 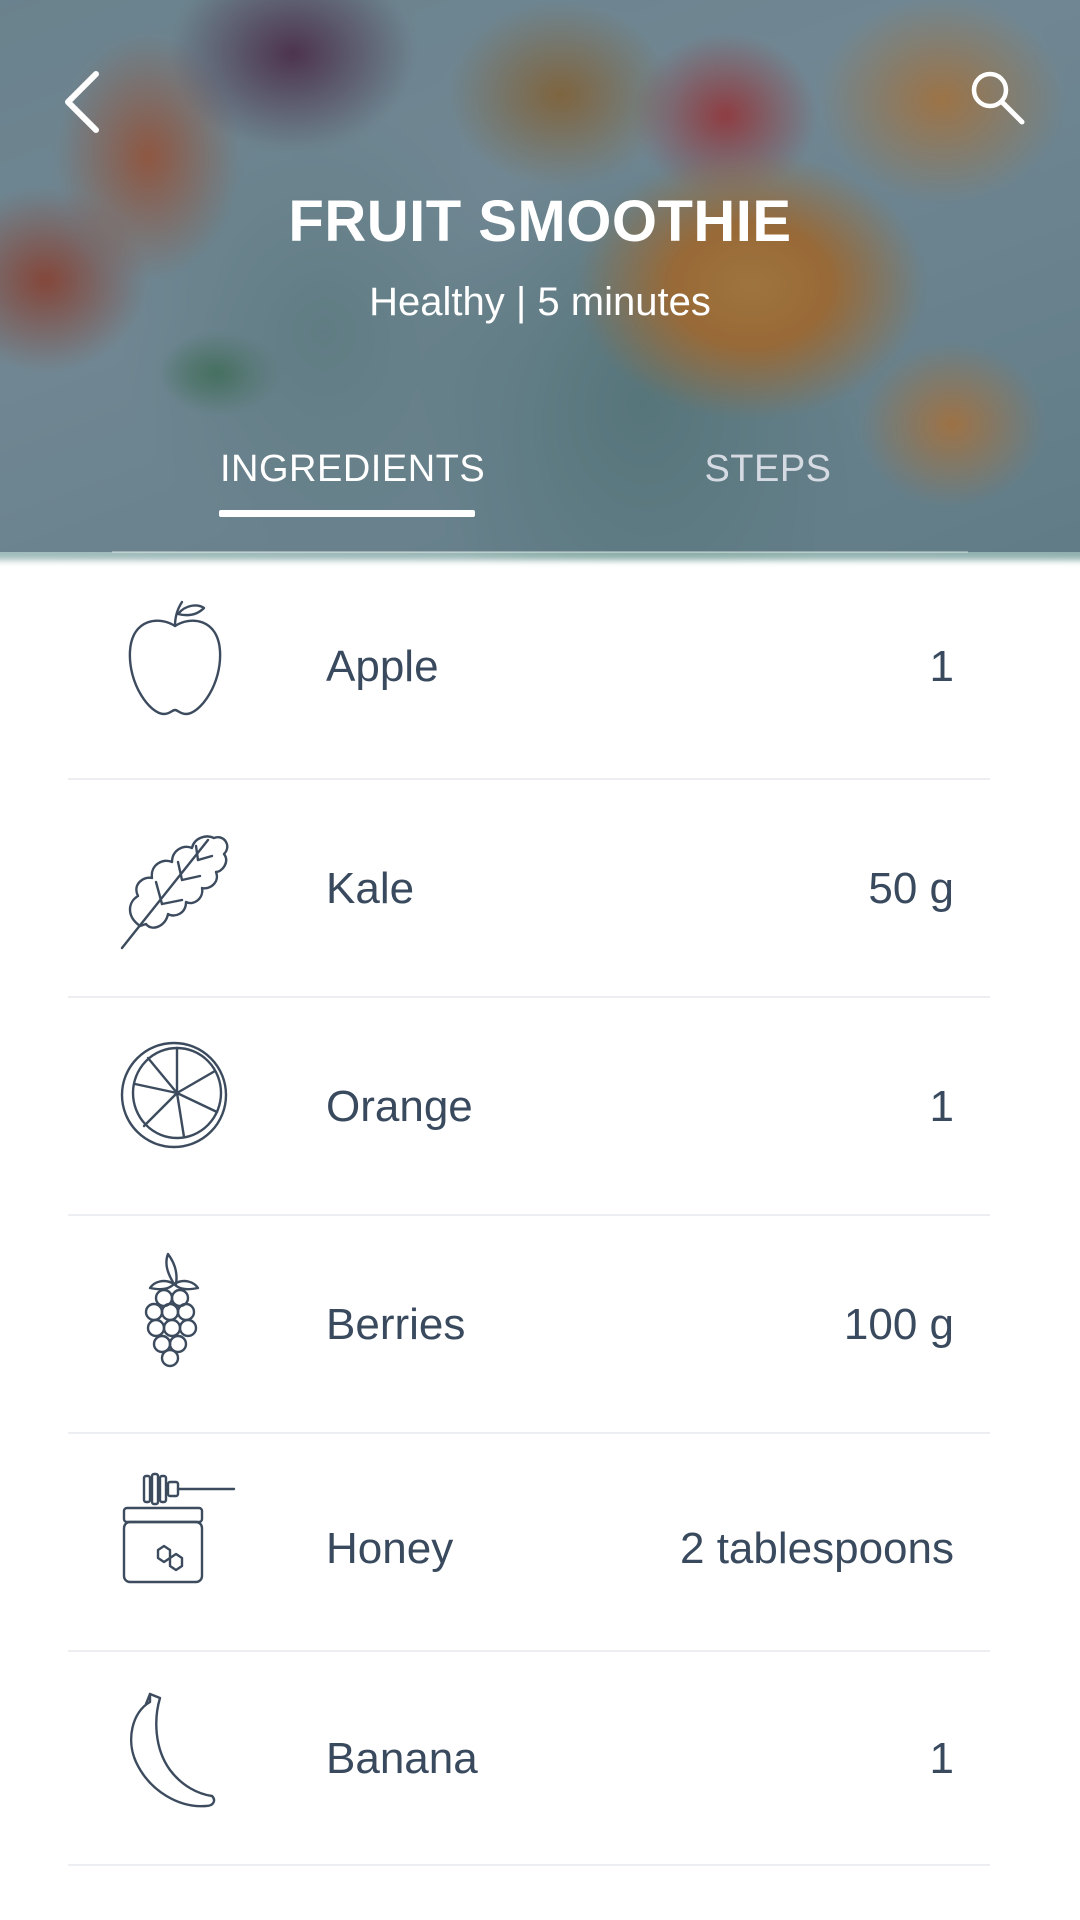 What do you see at coordinates (185, 1533) in the screenshot?
I see `honey-jar-icon` at bounding box center [185, 1533].